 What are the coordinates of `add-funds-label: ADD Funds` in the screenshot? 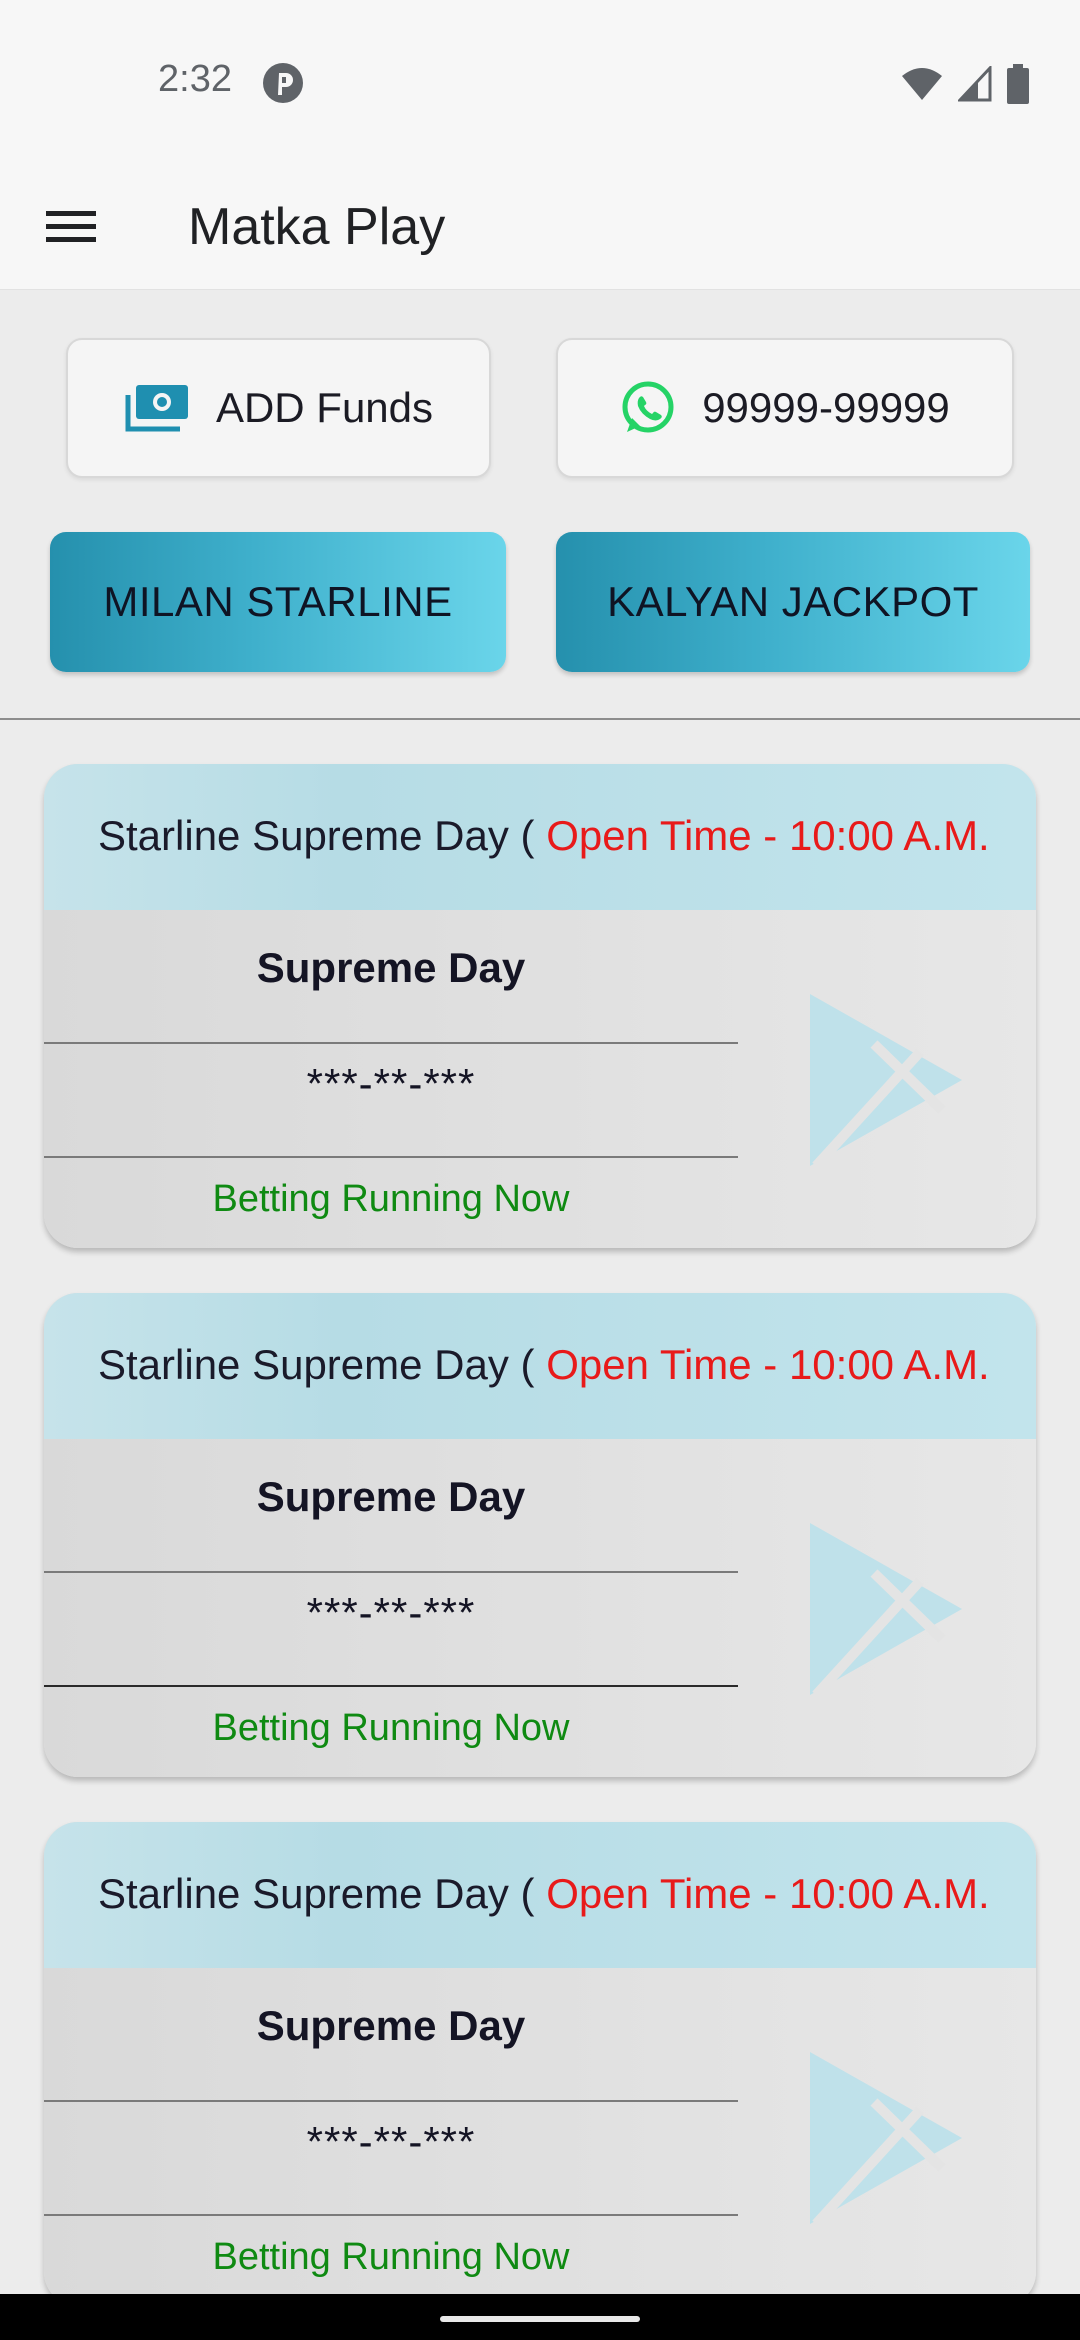 It's located at (324, 407).